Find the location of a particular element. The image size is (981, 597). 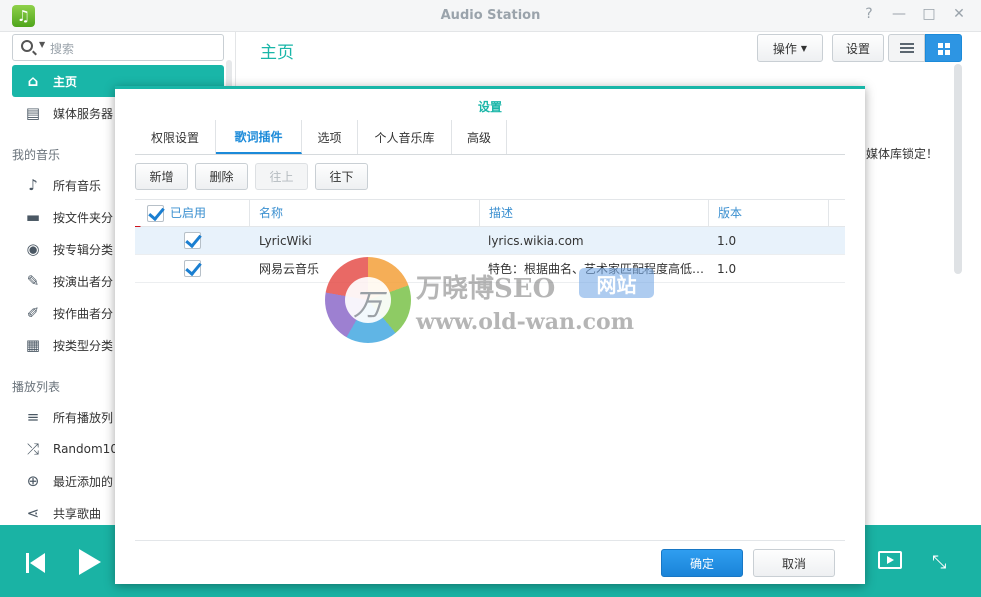

share-icon: ⋖ is located at coordinates (33, 513).